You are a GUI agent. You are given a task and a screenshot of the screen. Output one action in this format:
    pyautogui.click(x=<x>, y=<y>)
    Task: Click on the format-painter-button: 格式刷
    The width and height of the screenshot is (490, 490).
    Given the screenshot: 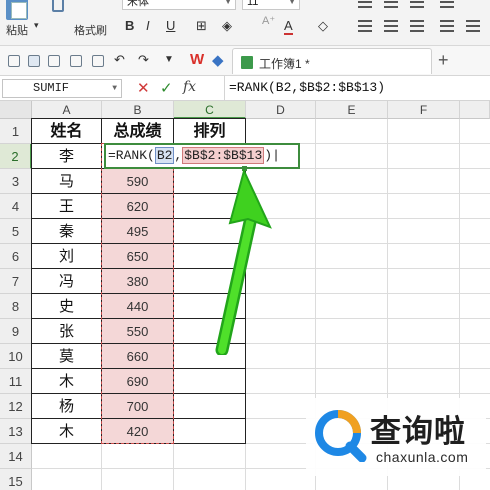 What is the action you would take?
    pyautogui.click(x=90, y=30)
    